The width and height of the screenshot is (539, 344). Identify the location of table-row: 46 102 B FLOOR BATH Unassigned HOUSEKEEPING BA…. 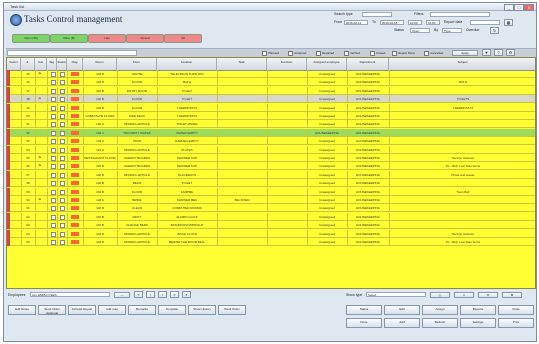
(271, 82).